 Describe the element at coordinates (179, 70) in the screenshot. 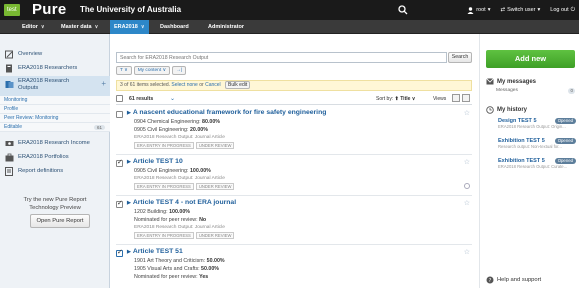

I see `filter-toggle-chip: →|` at that location.